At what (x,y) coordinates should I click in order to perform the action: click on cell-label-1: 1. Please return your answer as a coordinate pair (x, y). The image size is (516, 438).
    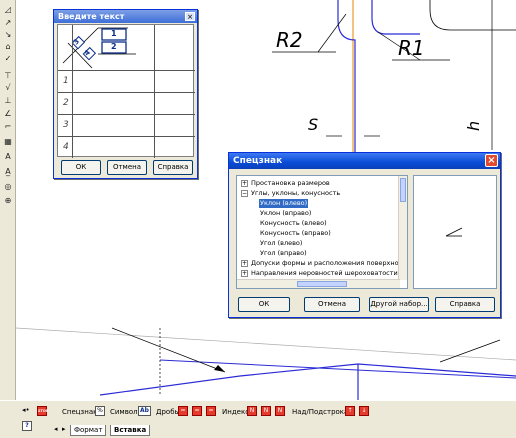
    Looking at the image, I should click on (114, 33).